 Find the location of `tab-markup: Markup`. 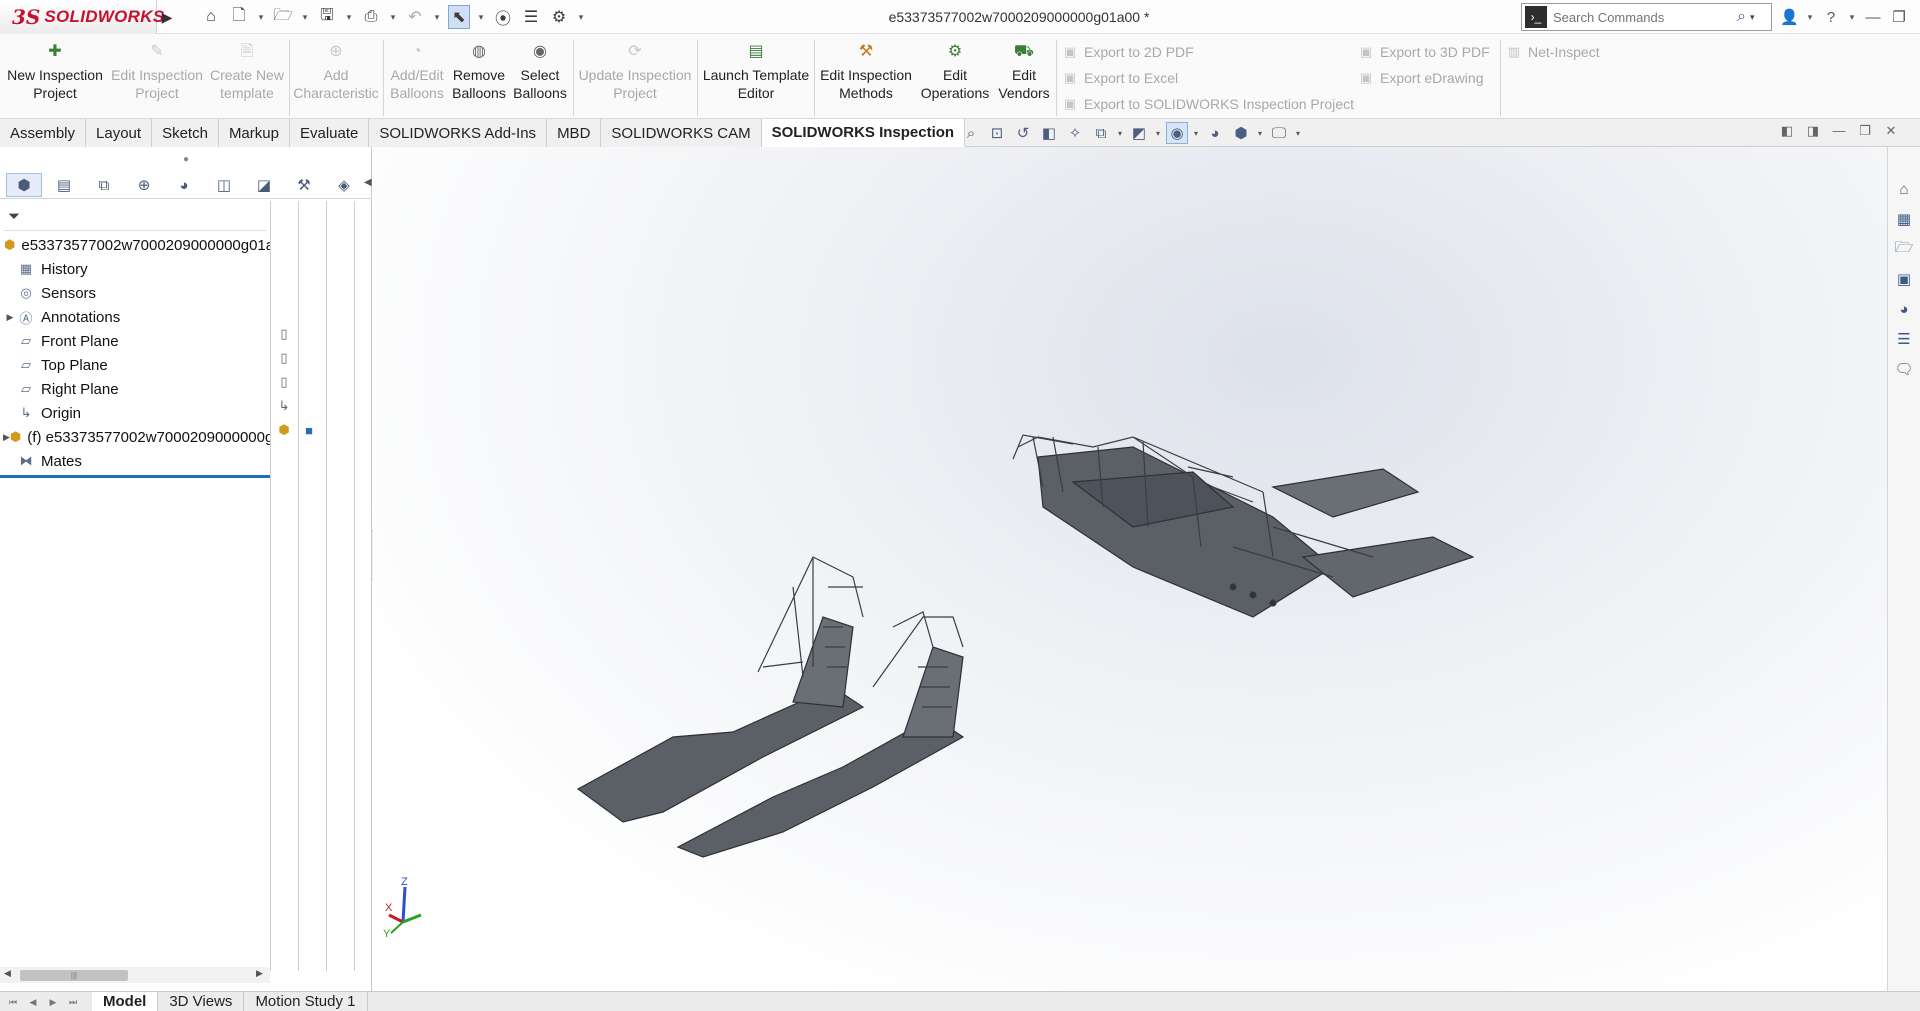

tab-markup: Markup is located at coordinates (254, 133).